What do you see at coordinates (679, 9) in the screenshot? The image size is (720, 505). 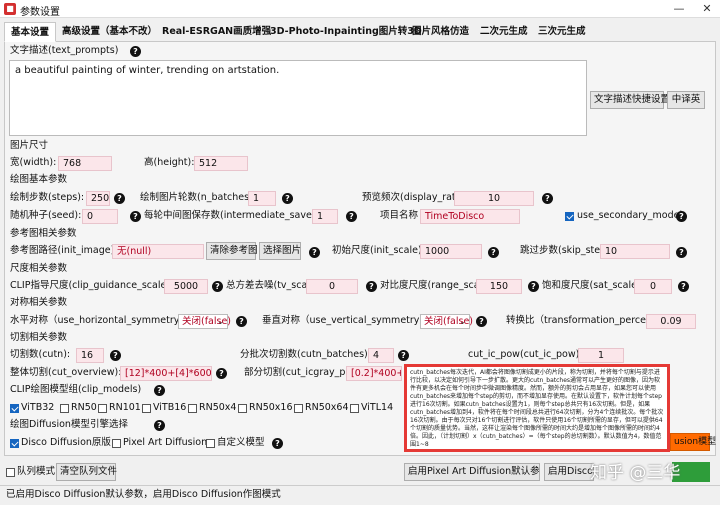 I see `minimize-button: —` at bounding box center [679, 9].